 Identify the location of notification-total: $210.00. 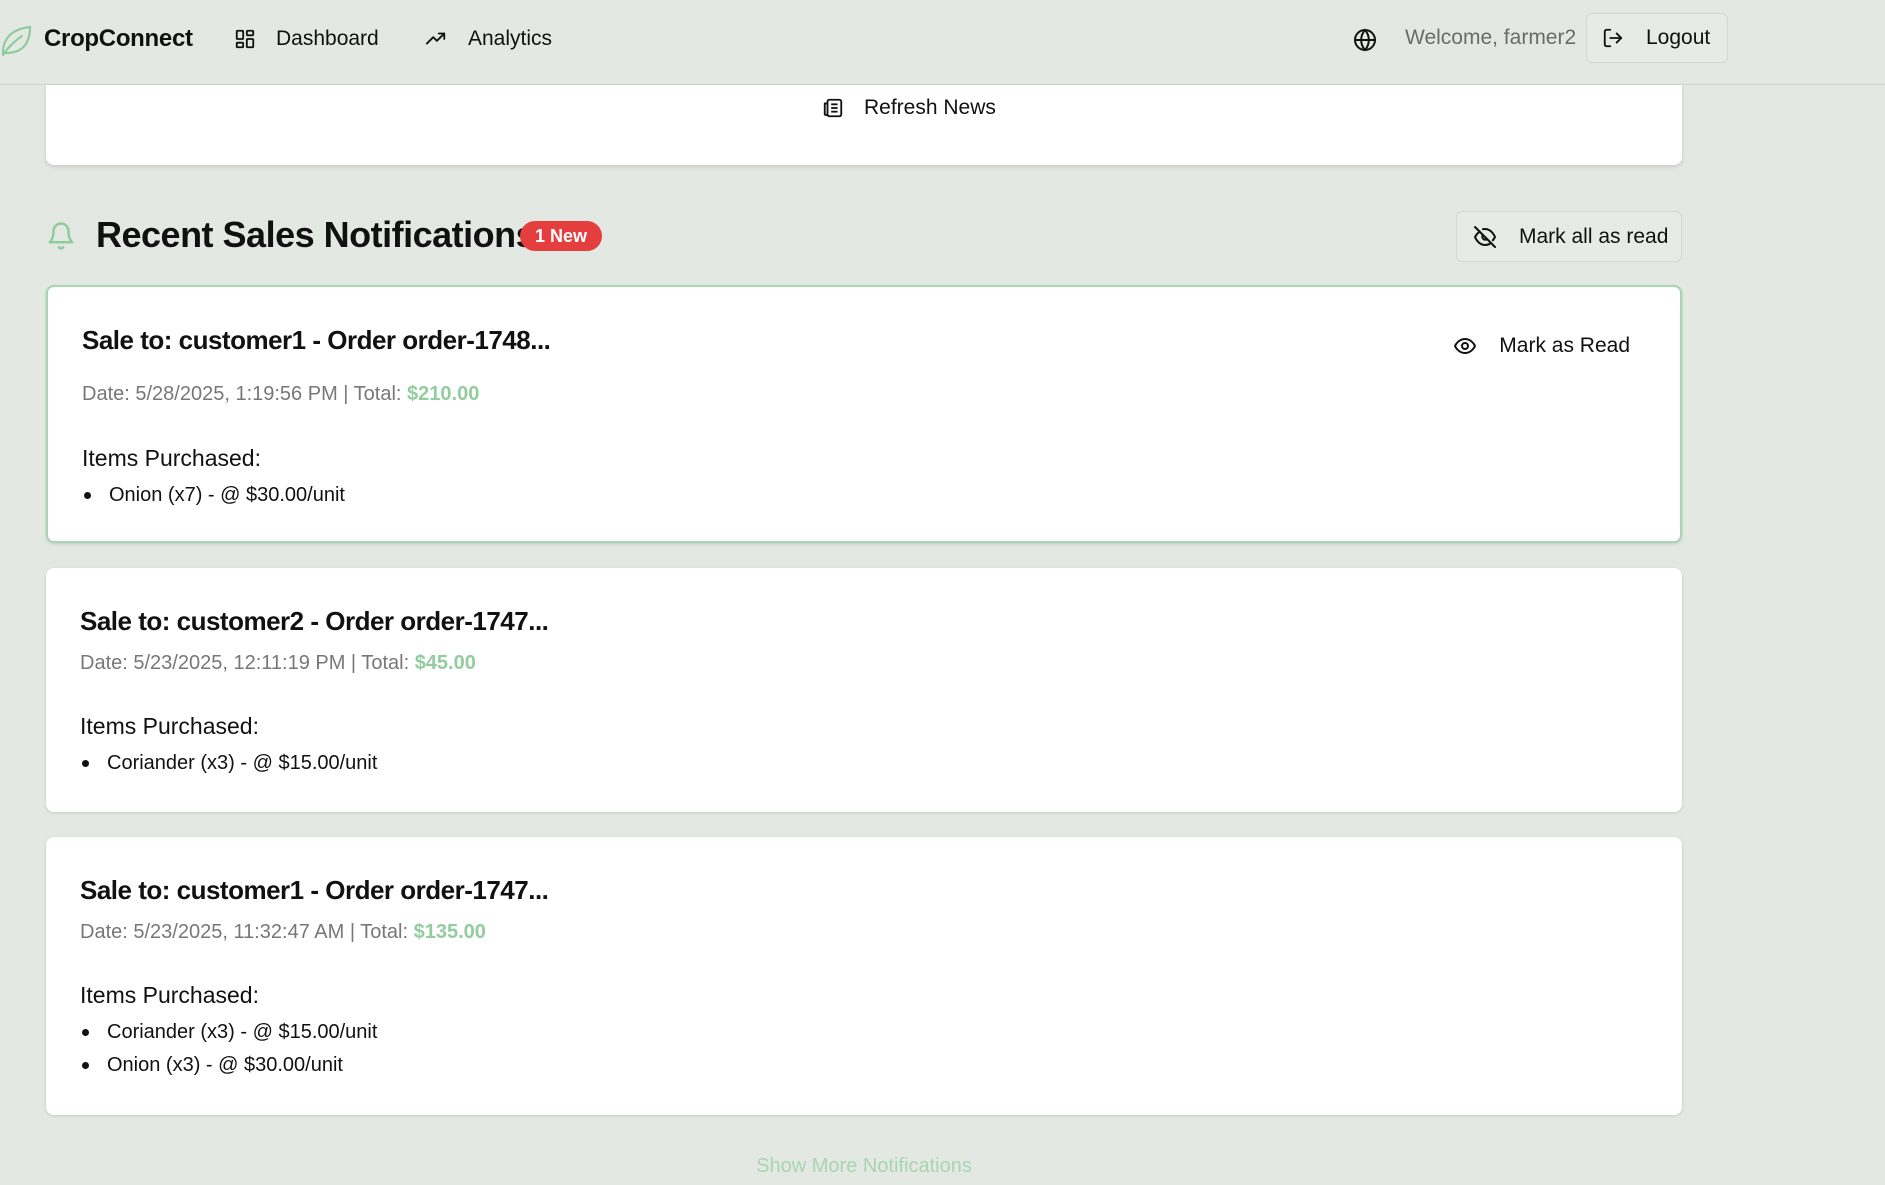
(443, 394).